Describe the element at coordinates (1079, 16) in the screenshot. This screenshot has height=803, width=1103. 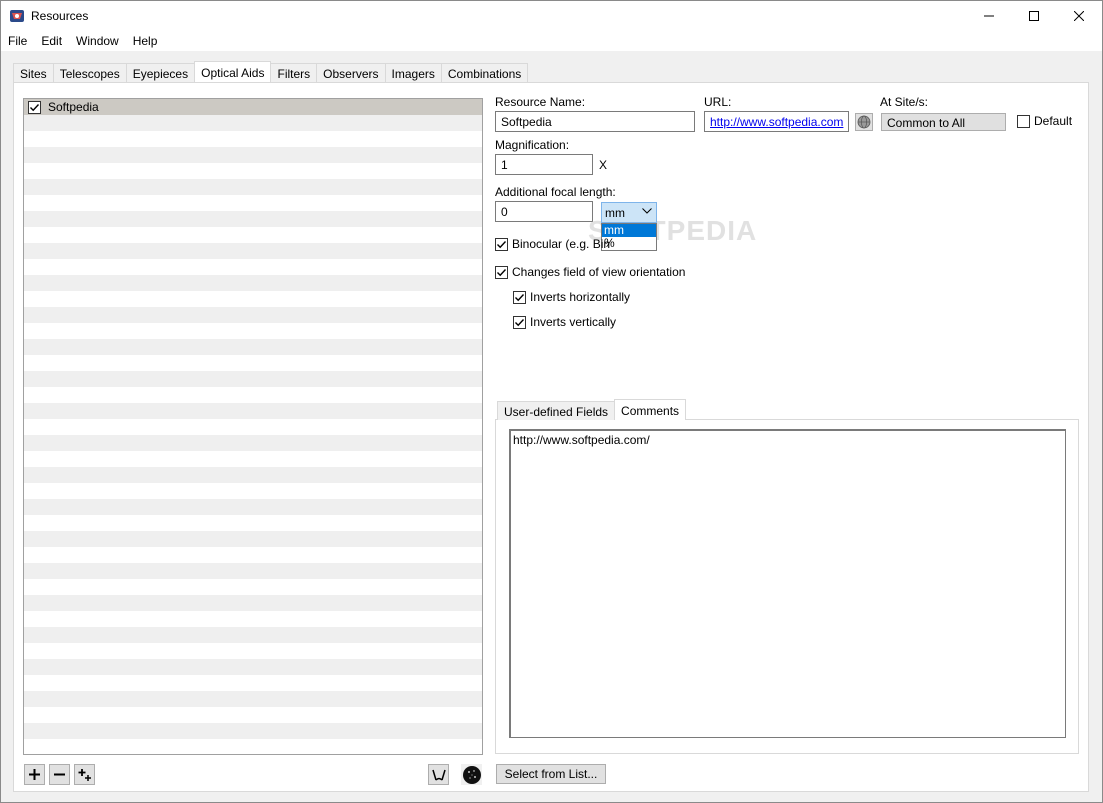
I see `close-button` at that location.